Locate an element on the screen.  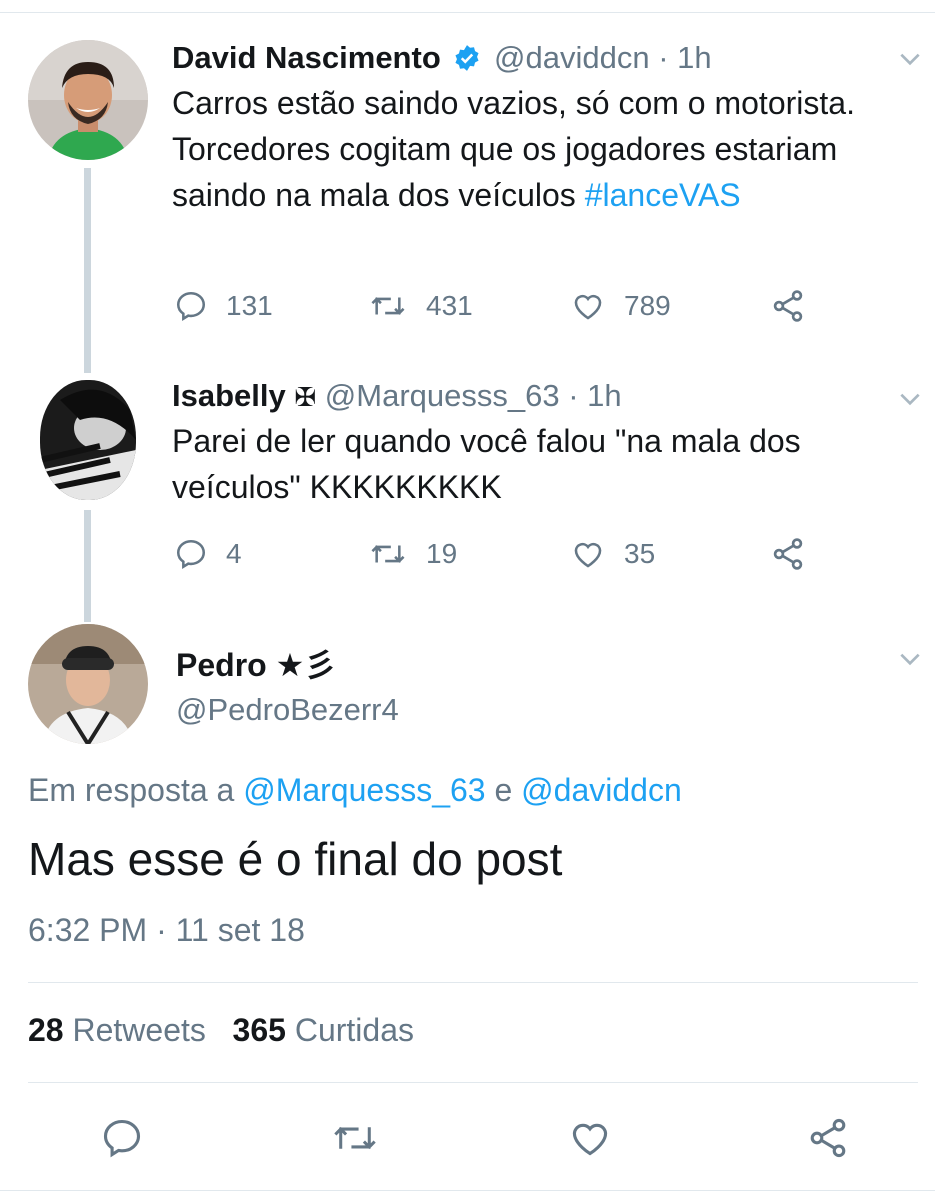
author-handle: @Marquesss_63 is located at coordinates (442, 395).